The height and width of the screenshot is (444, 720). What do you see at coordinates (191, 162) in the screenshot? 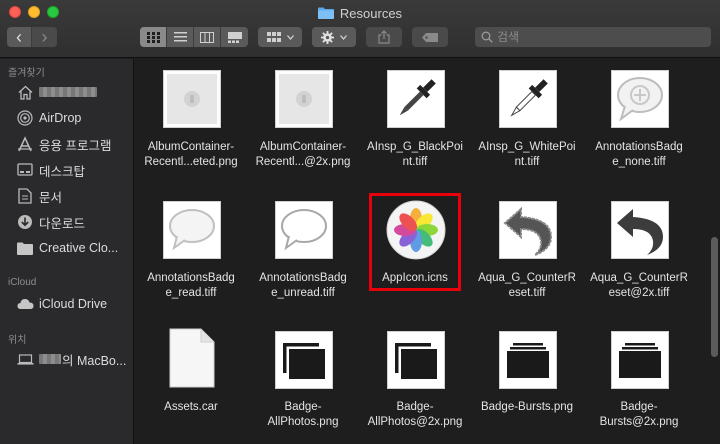
I see `file-name-line2: Recentl...eted.png` at bounding box center [191, 162].